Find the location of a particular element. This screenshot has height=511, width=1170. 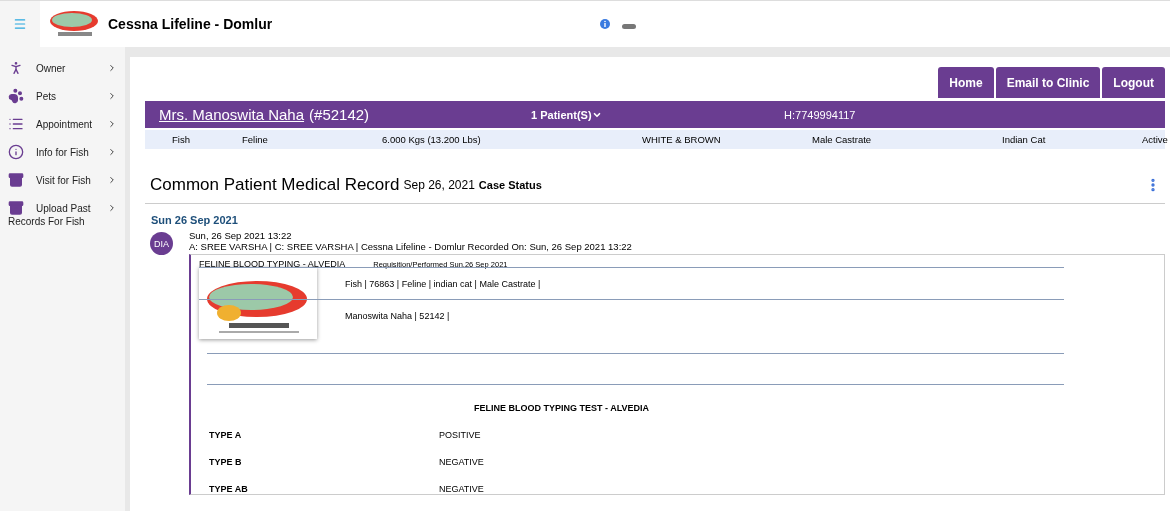

result-label: TYPE A is located at coordinates (226, 435).